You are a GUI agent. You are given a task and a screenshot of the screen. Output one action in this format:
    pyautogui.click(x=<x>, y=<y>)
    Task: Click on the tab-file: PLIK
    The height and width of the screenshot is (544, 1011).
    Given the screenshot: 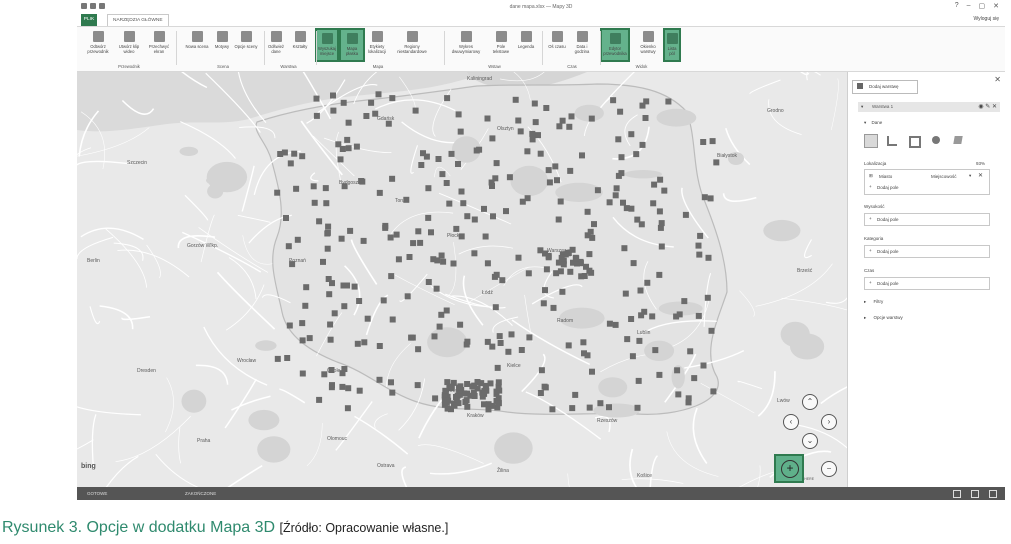 What is the action you would take?
    pyautogui.click(x=89, y=20)
    